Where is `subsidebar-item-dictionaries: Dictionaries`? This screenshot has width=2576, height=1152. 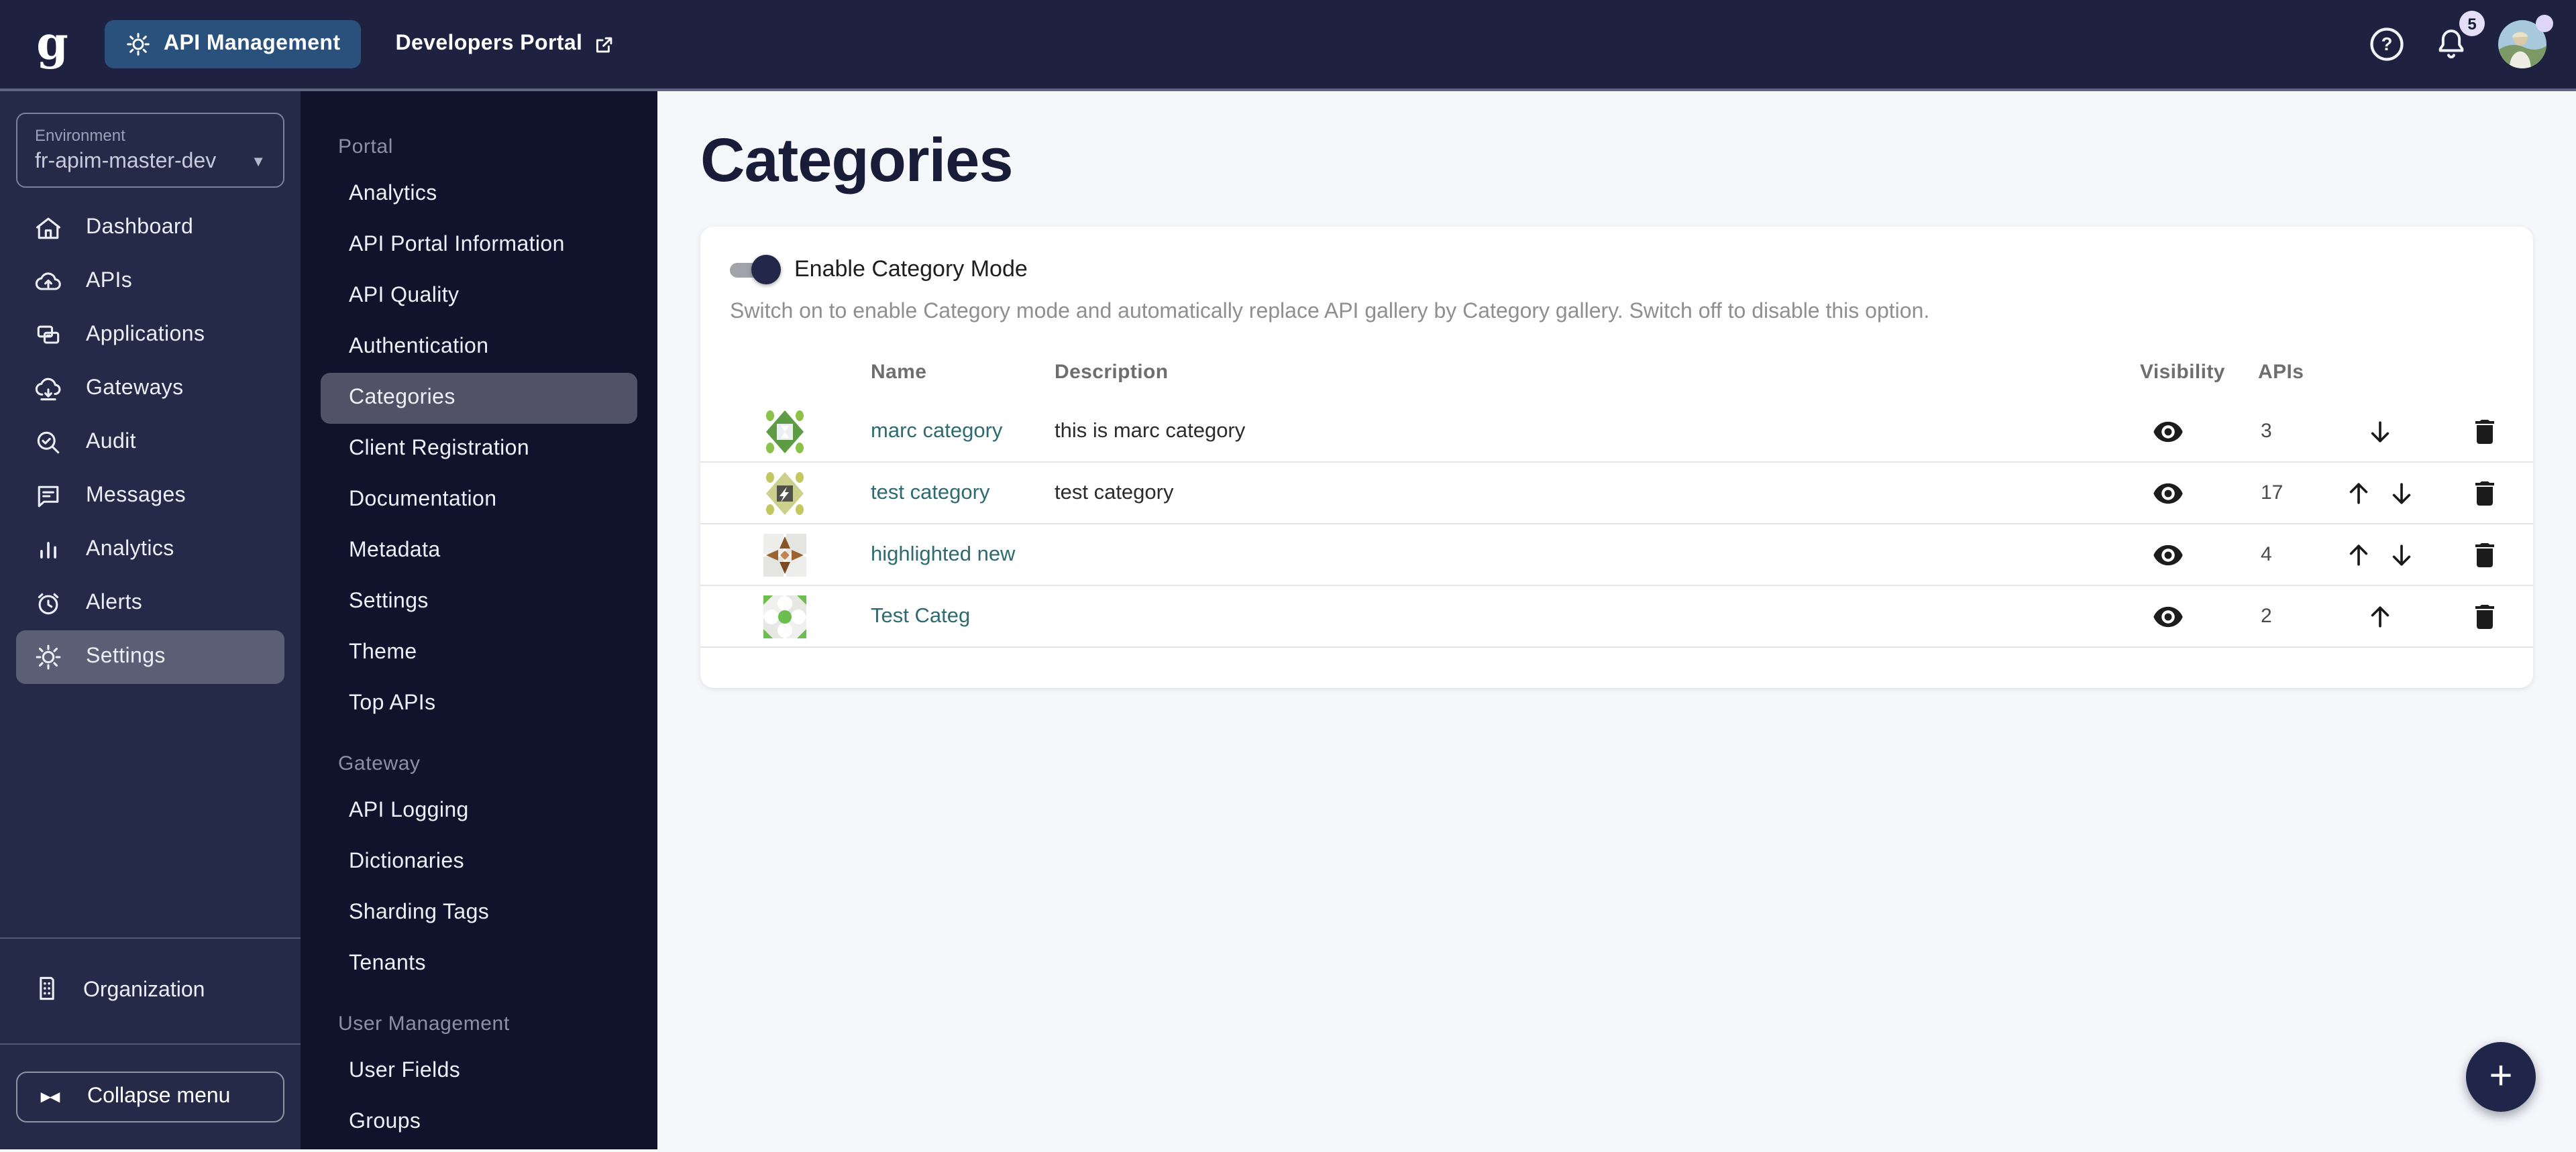 subsidebar-item-dictionaries: Dictionaries is located at coordinates (479, 862).